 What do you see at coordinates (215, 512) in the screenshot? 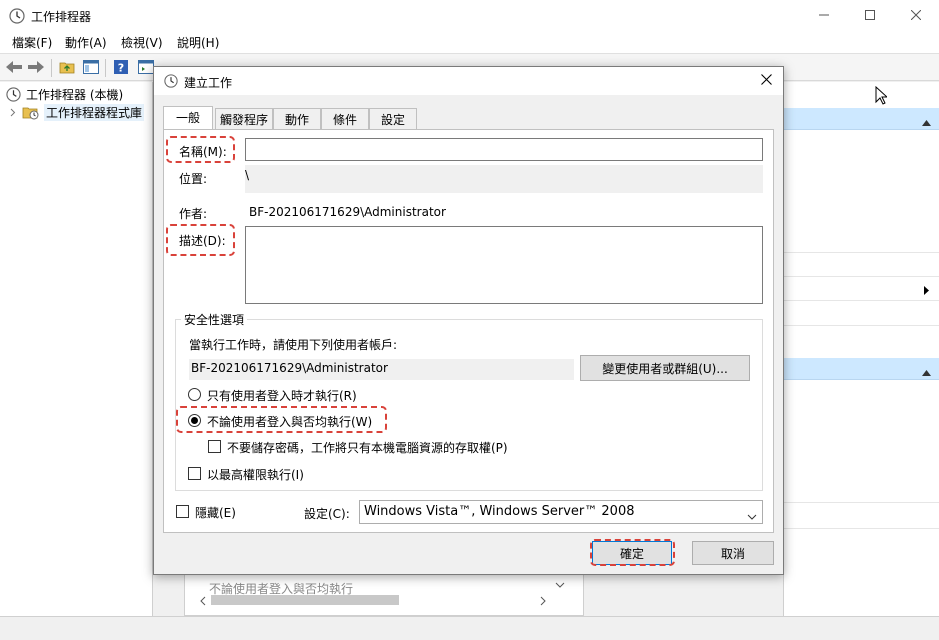
I see `hidden-label: 隱藏(E)` at bounding box center [215, 512].